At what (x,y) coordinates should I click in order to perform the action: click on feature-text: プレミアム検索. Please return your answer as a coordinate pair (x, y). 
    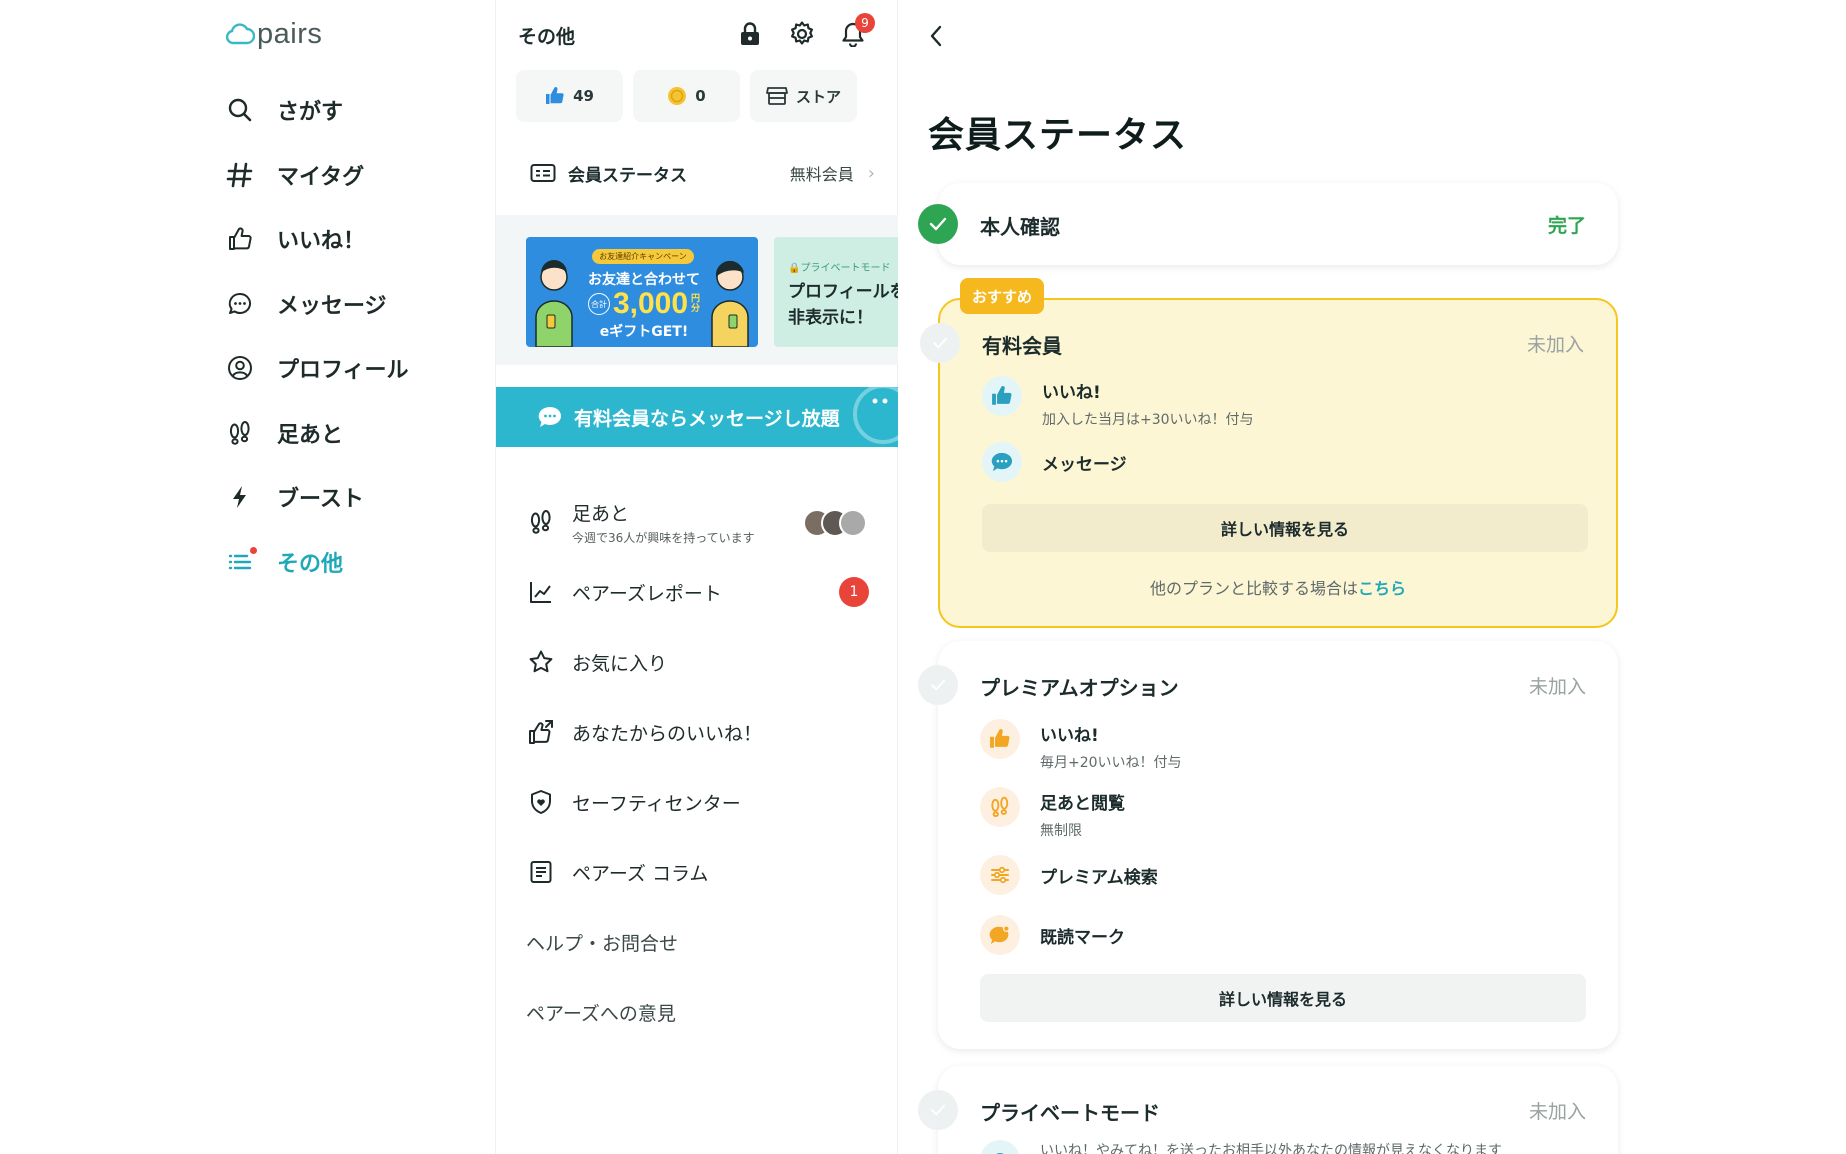
    Looking at the image, I should click on (1099, 871).